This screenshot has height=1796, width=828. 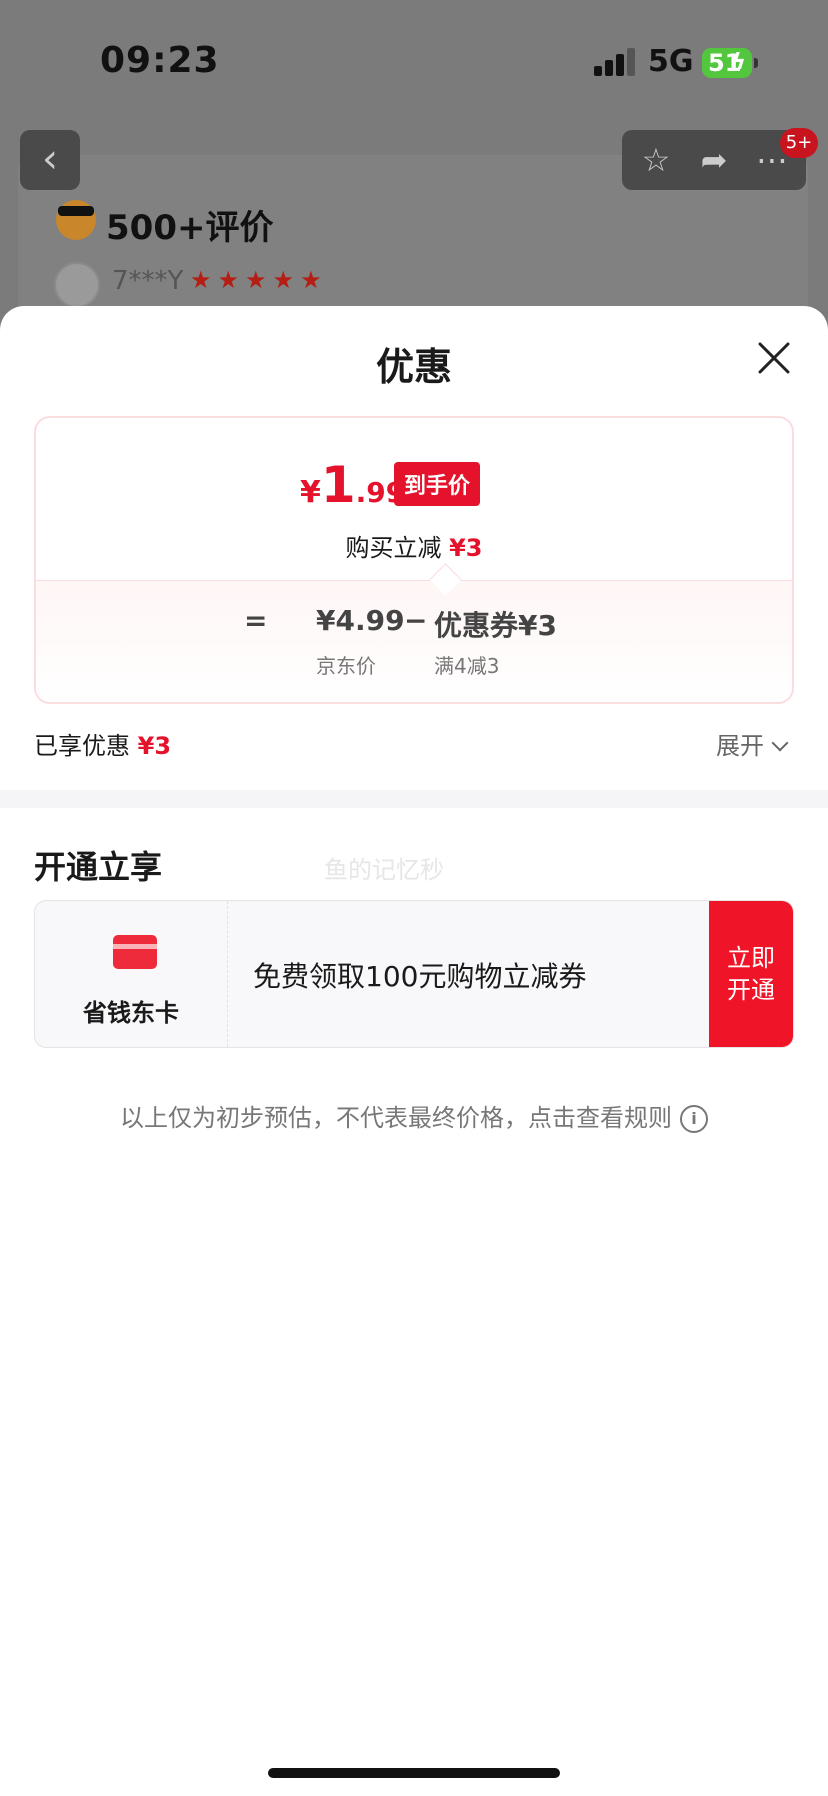 What do you see at coordinates (467, 666) in the screenshot?
I see `coupon-rule: 满4减3` at bounding box center [467, 666].